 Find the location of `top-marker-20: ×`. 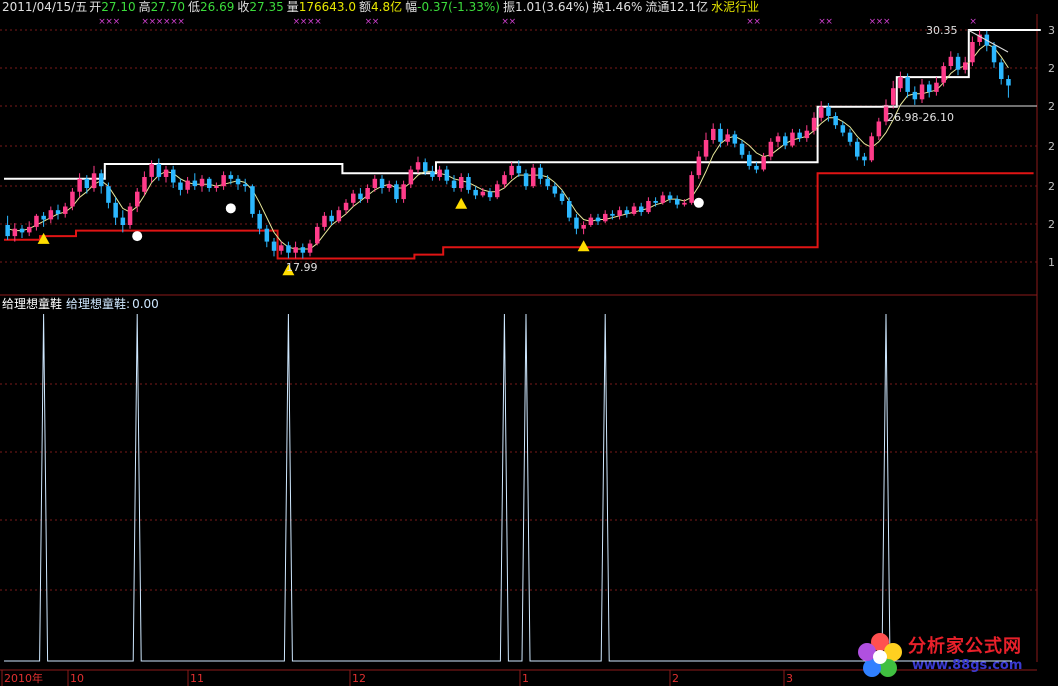

top-marker-20: × is located at coordinates (829, 22).